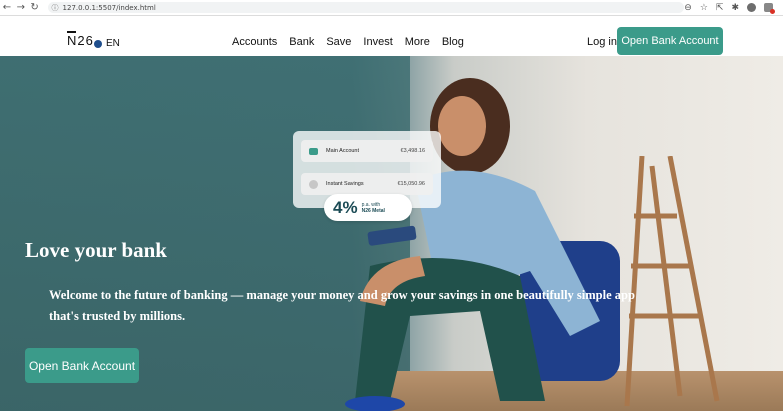 The width and height of the screenshot is (783, 411). I want to click on piggy-bank-icon, so click(313, 184).